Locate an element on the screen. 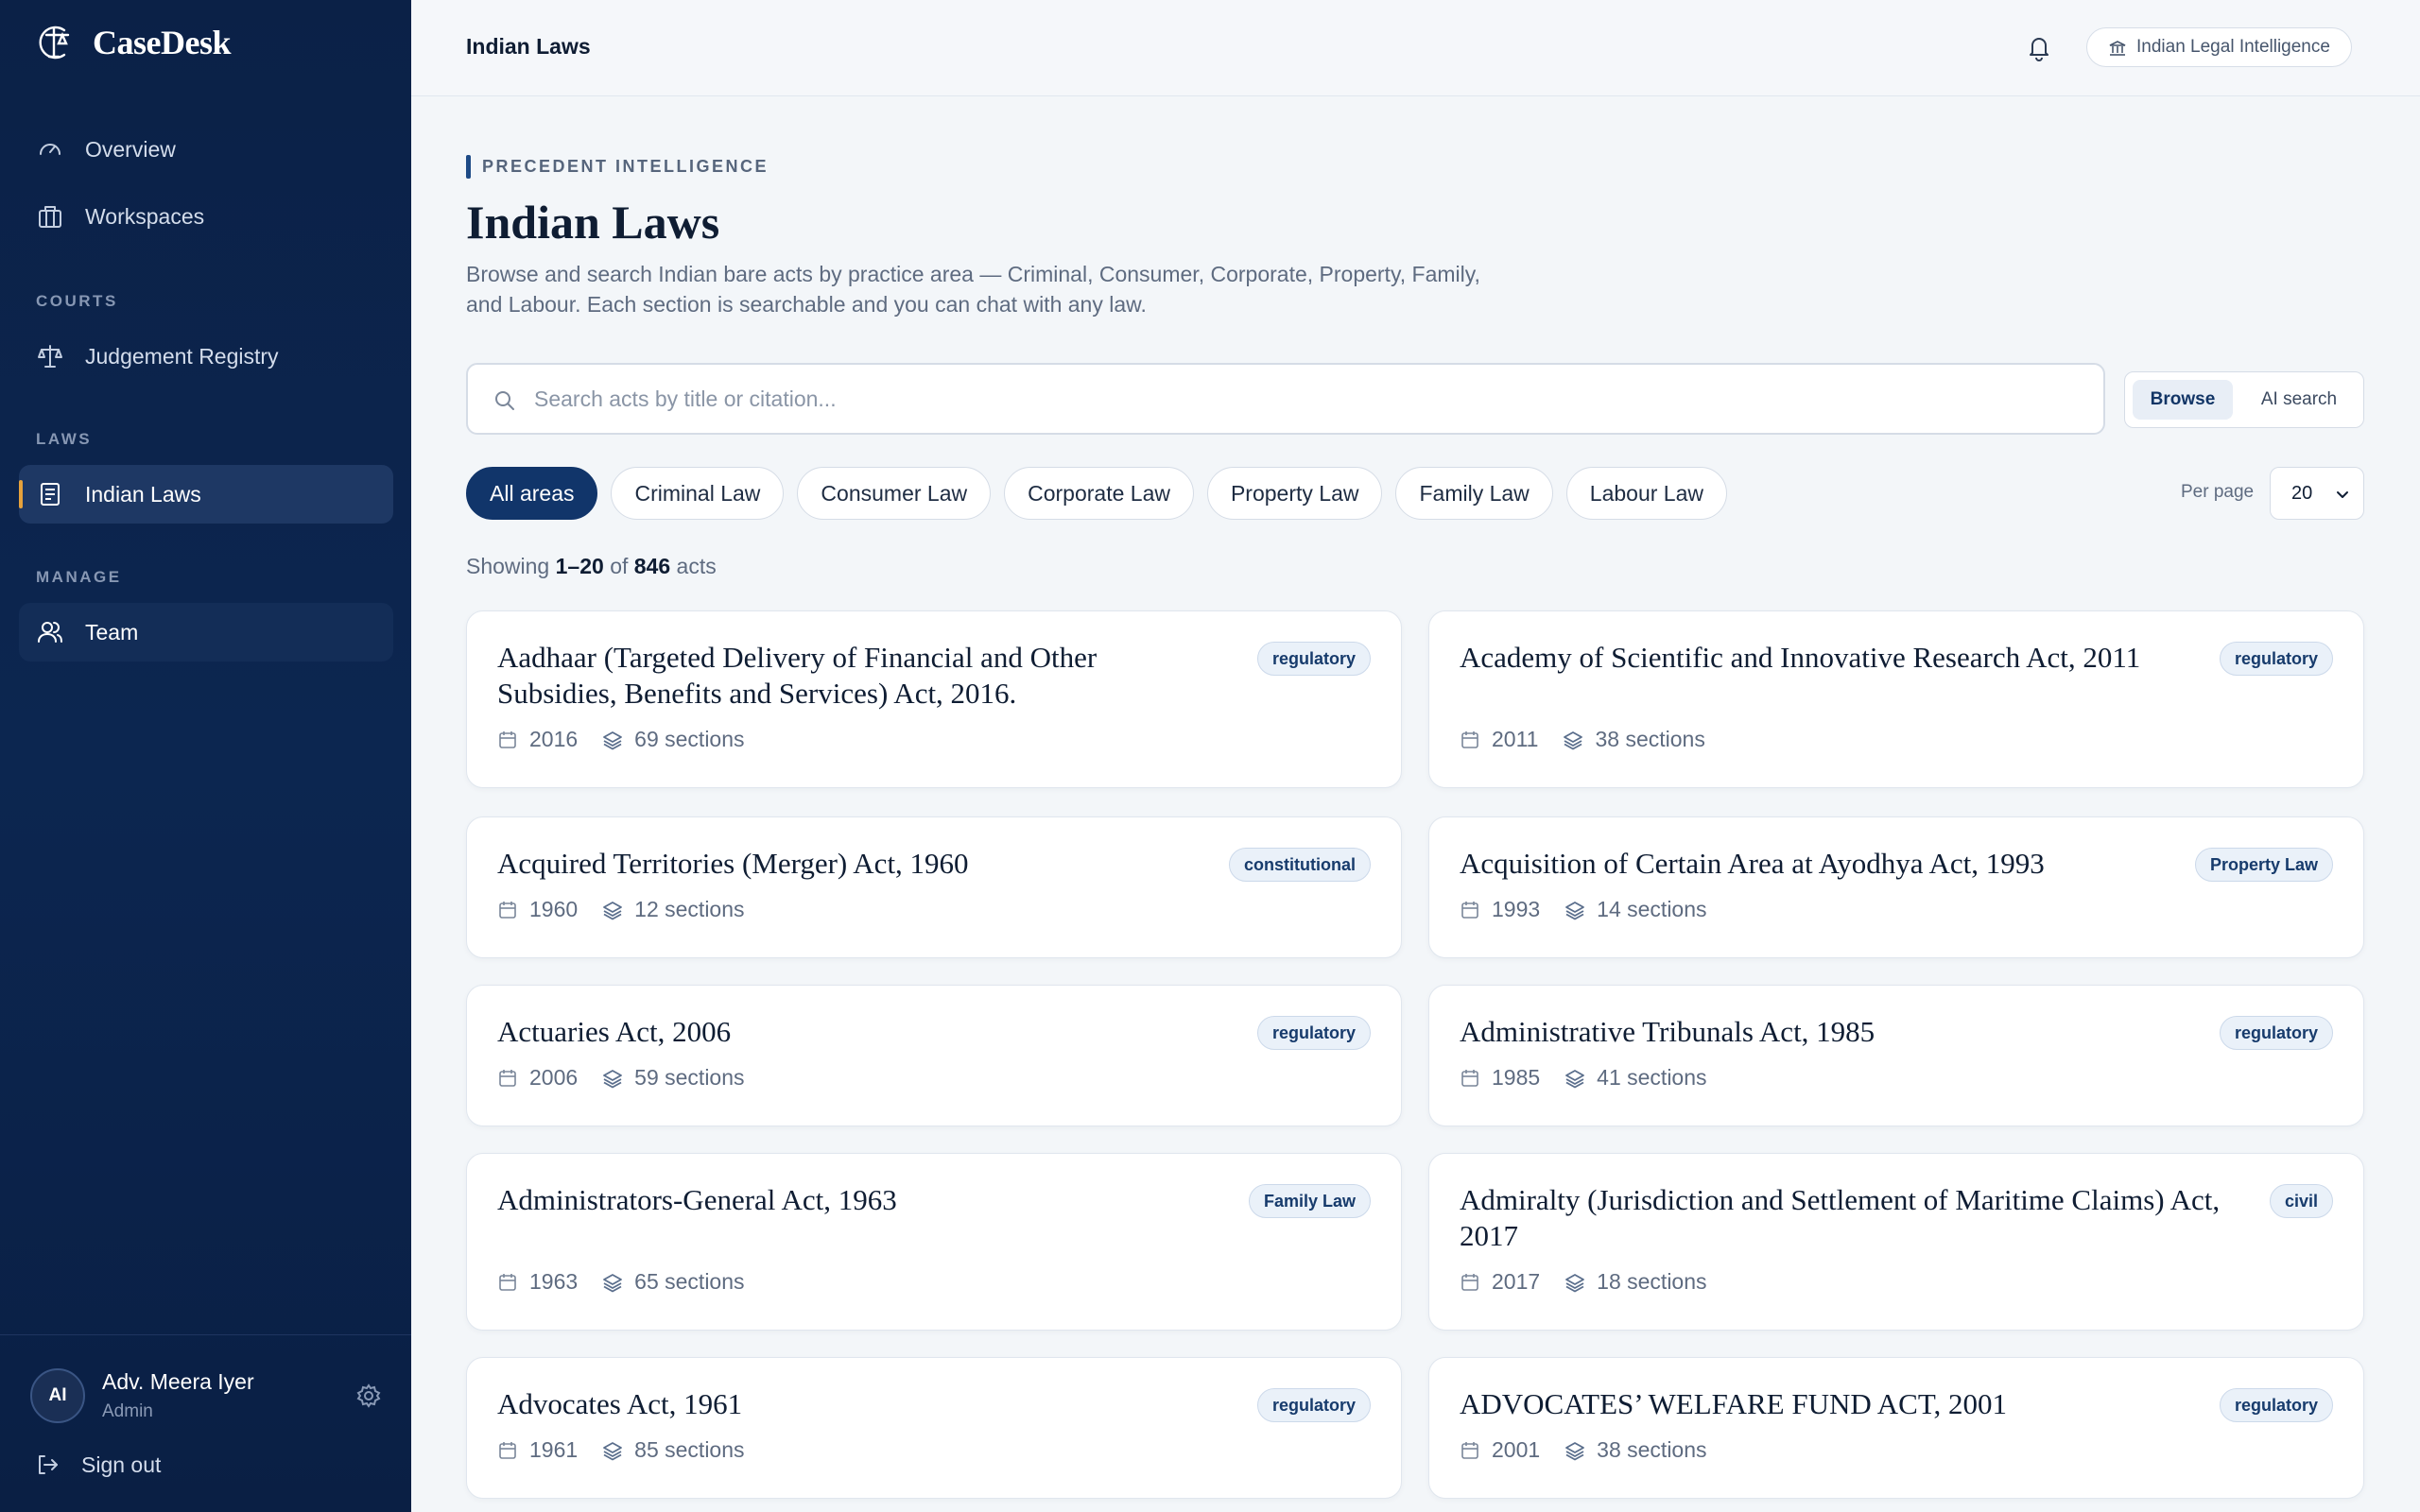 The height and width of the screenshot is (1512, 2420). results-total: 846 is located at coordinates (652, 566).